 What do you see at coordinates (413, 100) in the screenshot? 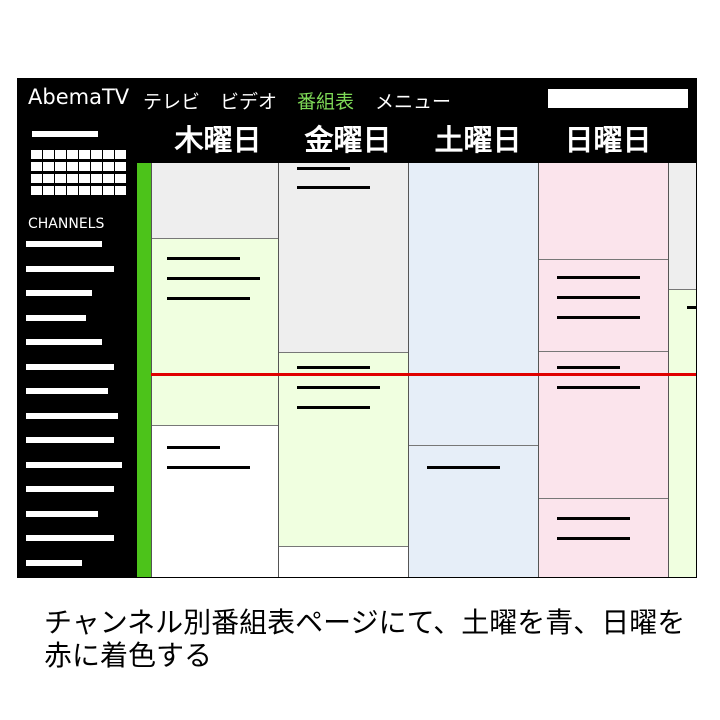
I see `nav-menu: メニュー` at bounding box center [413, 100].